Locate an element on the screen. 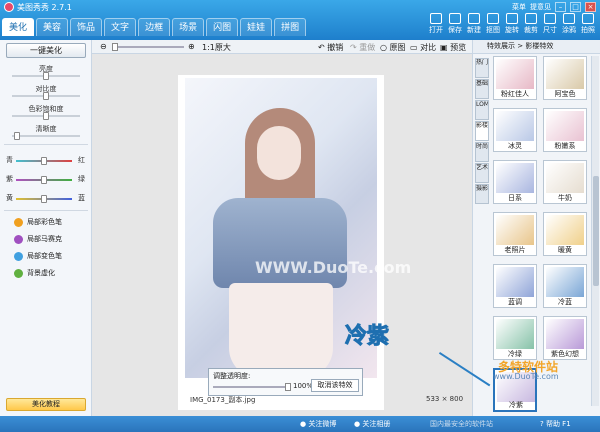 Image resolution: width=600 pixels, height=432 pixels. saturation-slider is located at coordinates (46, 116).